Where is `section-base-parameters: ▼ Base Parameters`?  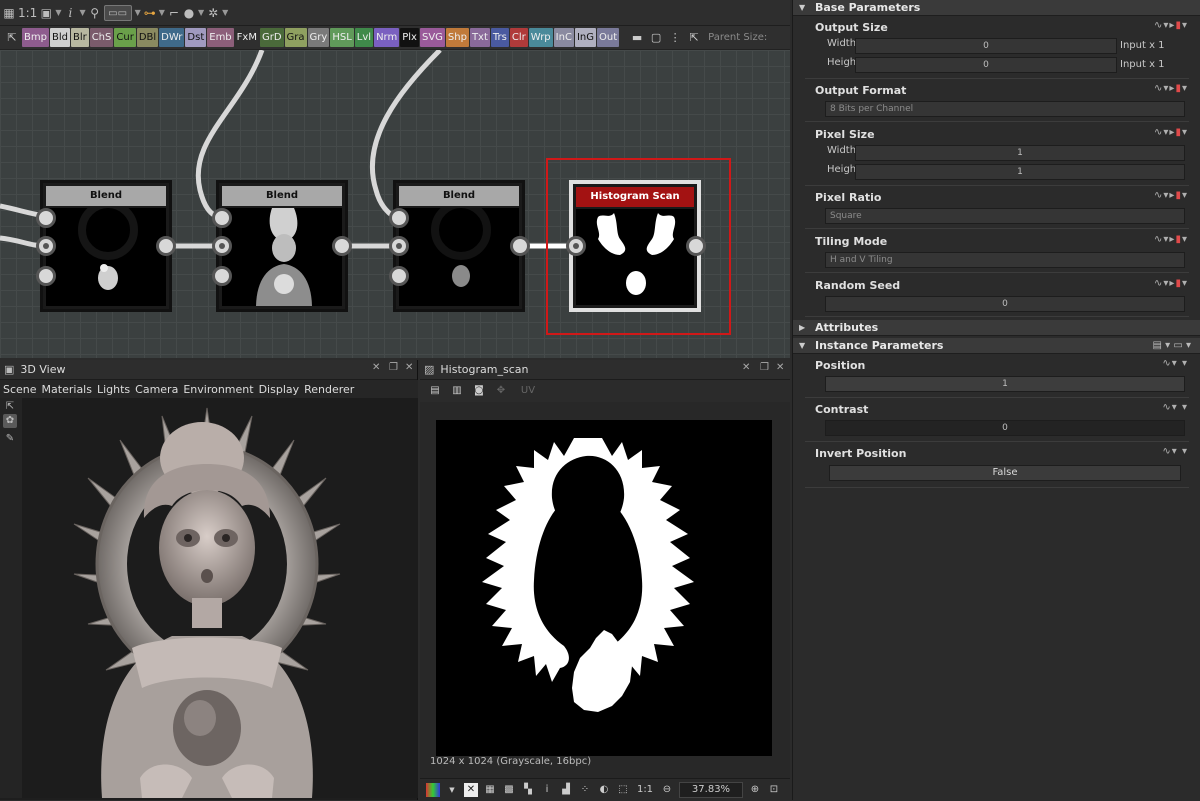
section-base-parameters: ▼ Base Parameters is located at coordinates (996, 8).